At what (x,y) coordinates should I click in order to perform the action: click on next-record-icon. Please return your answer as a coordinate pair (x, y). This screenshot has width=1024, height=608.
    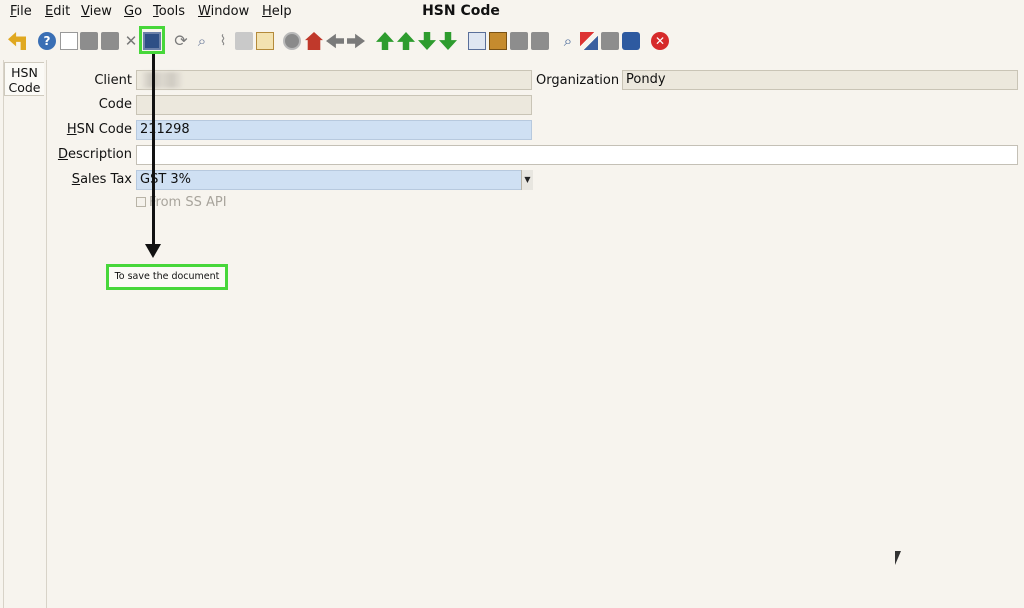
    Looking at the image, I should click on (427, 41).